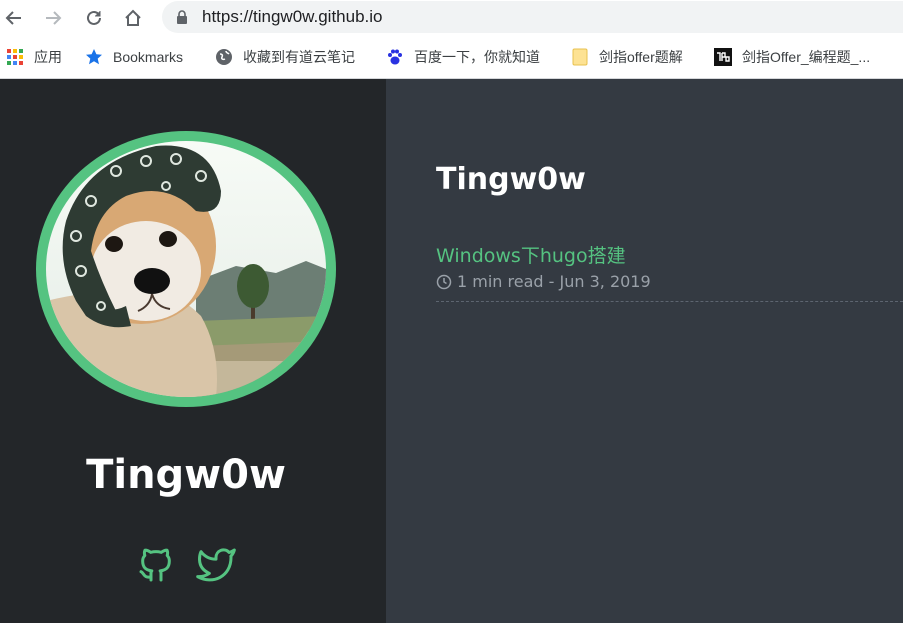 The image size is (903, 623). I want to click on github-icon, so click(155, 565).